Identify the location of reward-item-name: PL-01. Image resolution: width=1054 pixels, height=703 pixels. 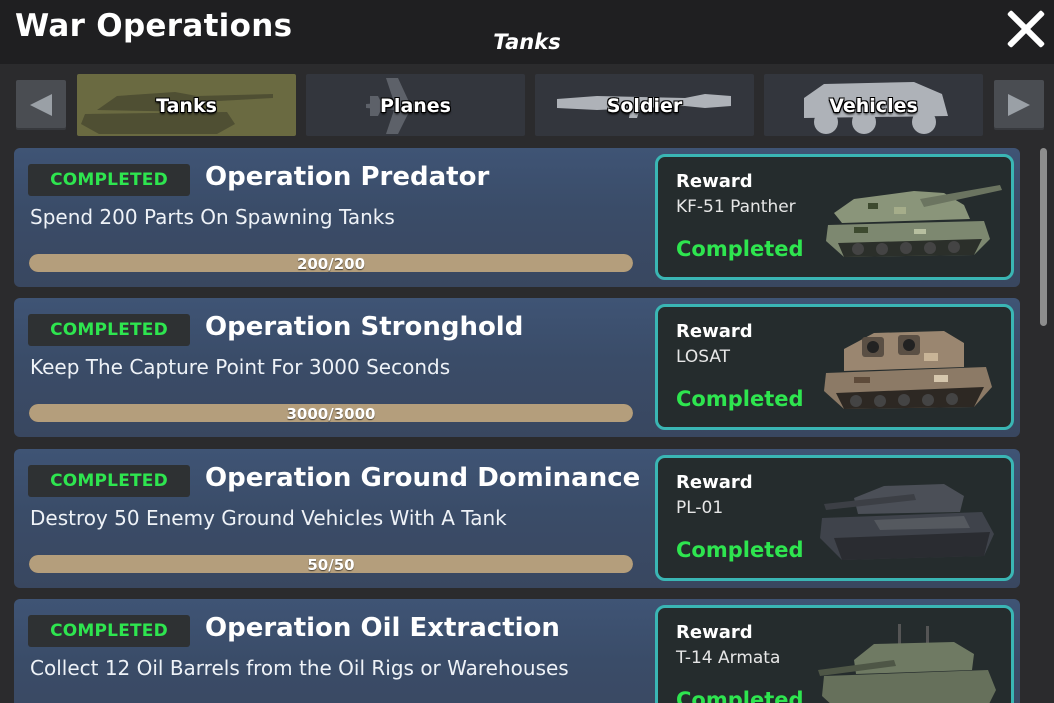
(700, 508).